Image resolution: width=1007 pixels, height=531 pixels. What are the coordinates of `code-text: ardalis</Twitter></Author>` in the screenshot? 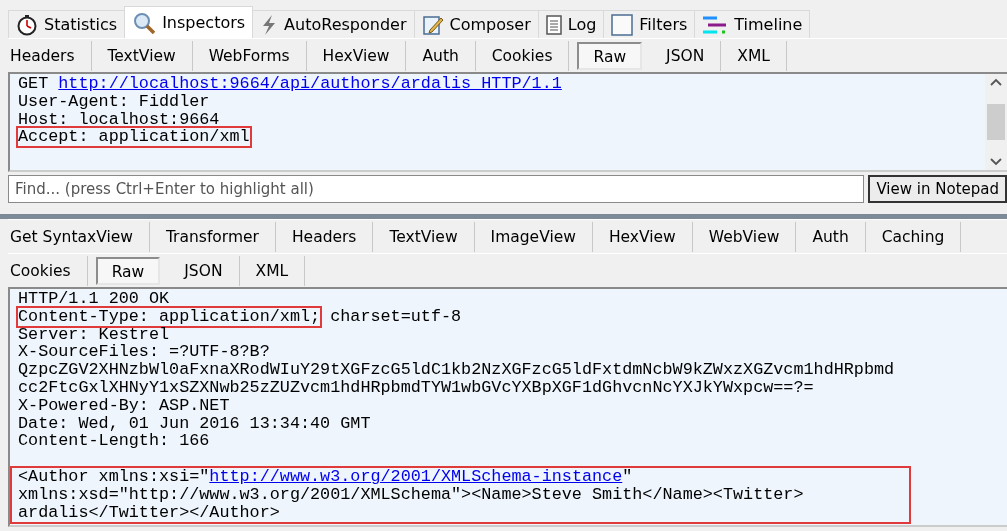 It's located at (149, 512).